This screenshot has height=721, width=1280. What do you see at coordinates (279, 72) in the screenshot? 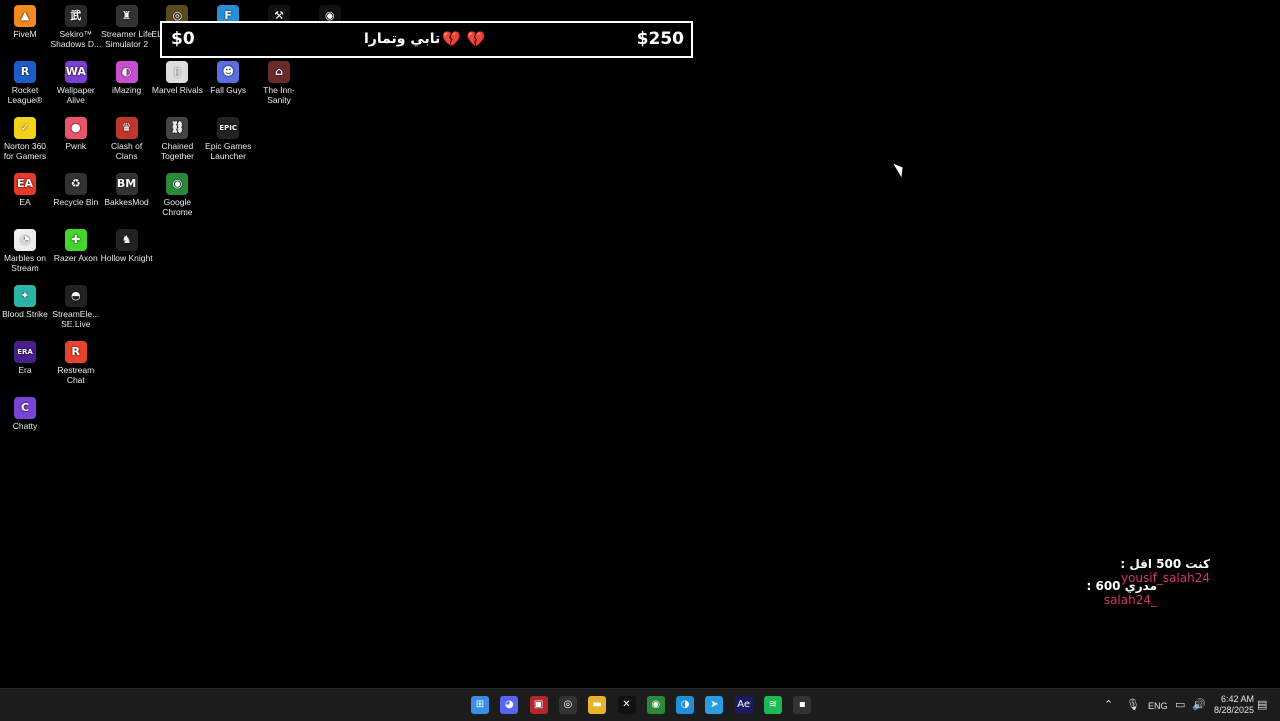
I see `app-icon: ⌂` at bounding box center [279, 72].